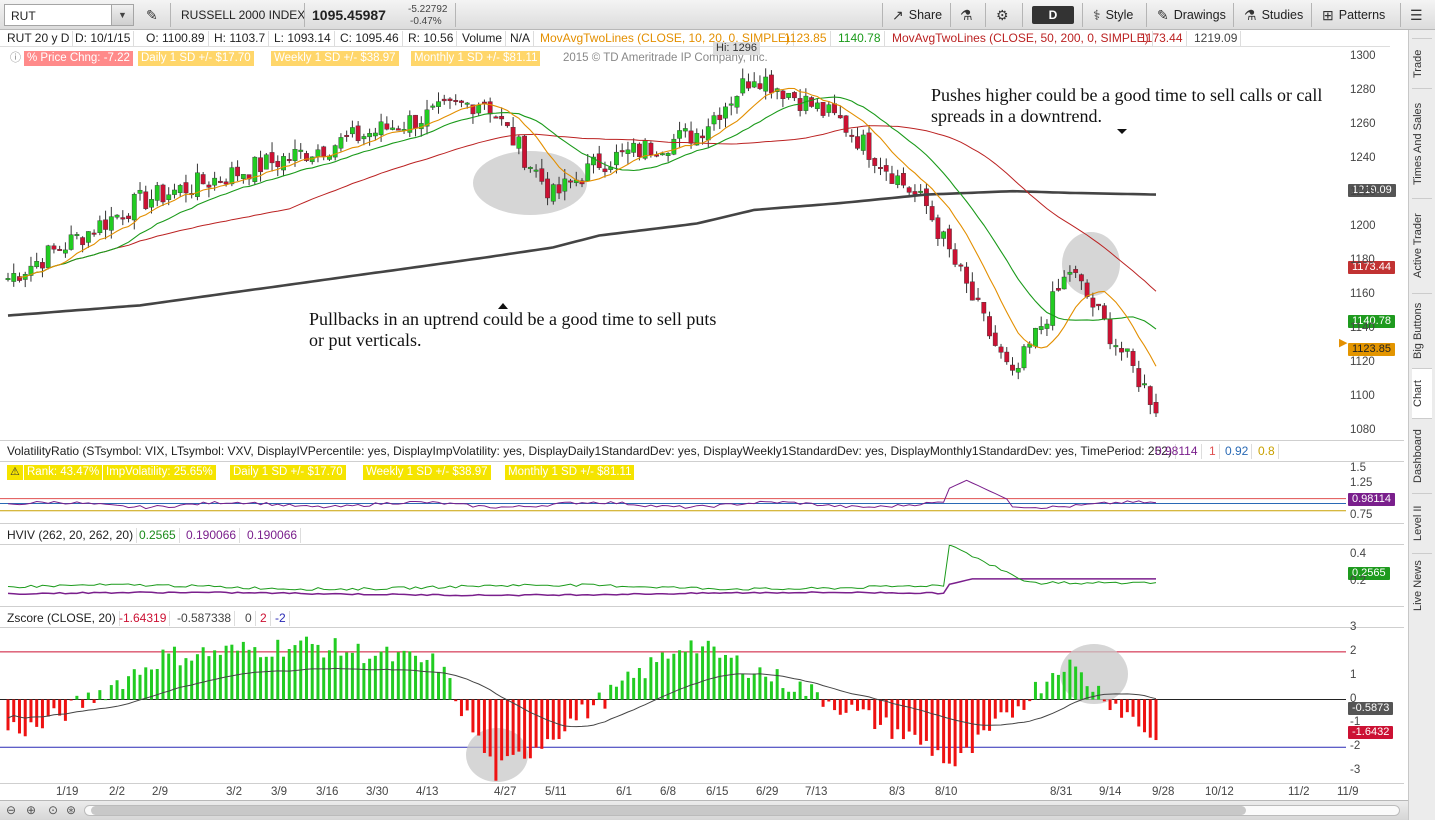 The width and height of the screenshot is (1435, 820). Describe the element at coordinates (196, 58) in the screenshot. I see `daily-sd-bubble: Daily 1 SD +/- $17.70` at that location.